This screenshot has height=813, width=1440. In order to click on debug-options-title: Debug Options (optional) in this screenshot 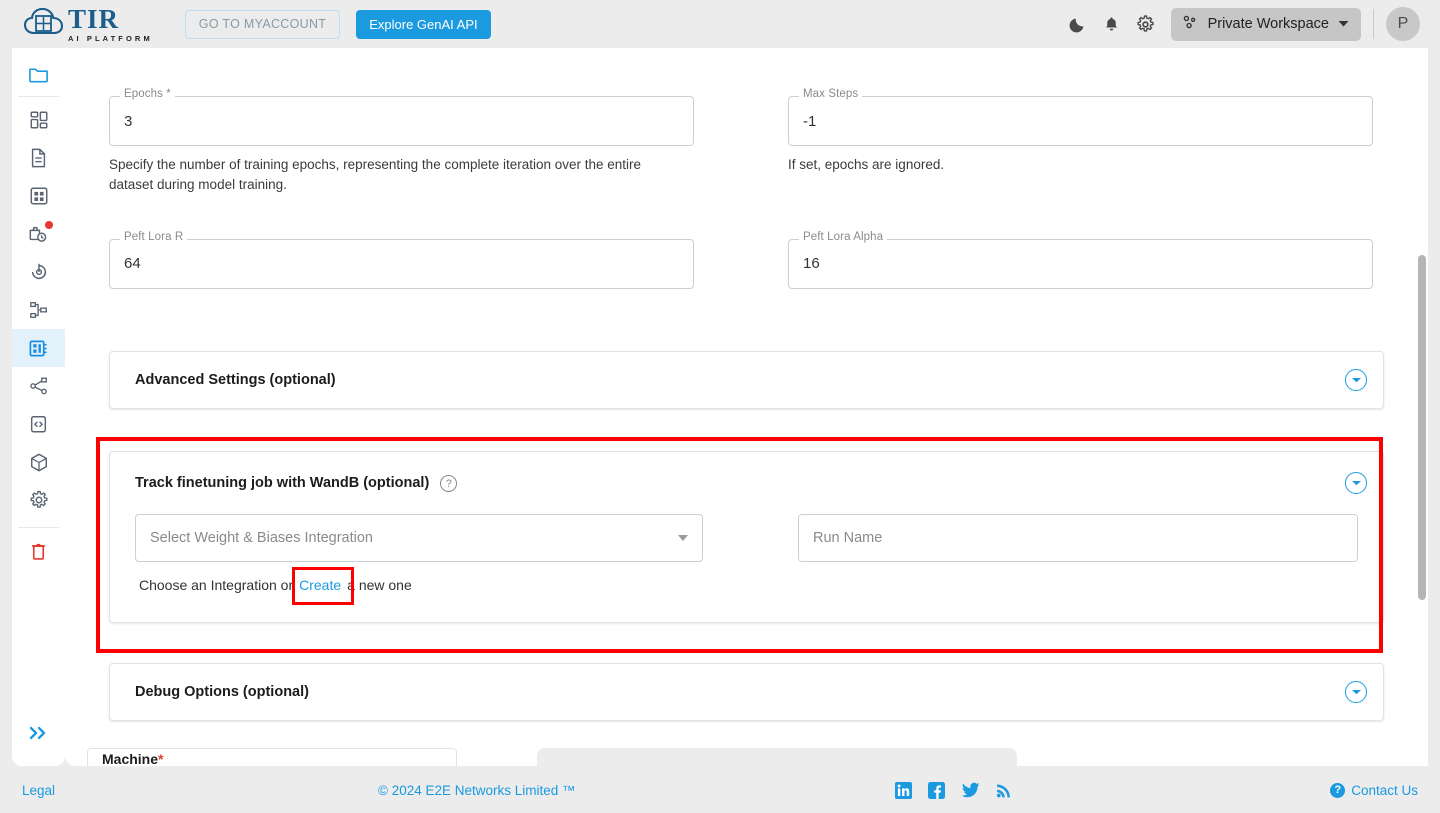, I will do `click(222, 691)`.